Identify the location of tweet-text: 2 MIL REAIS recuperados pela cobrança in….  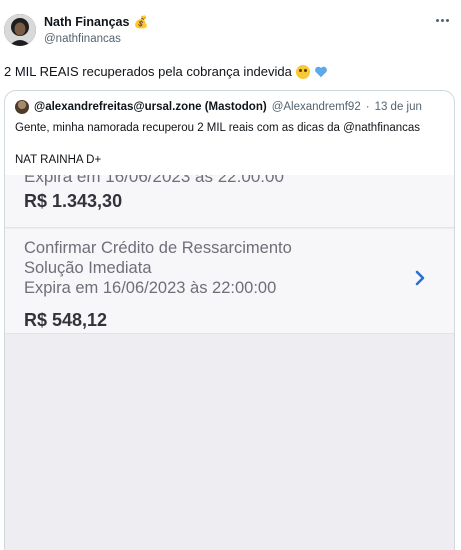
(166, 71).